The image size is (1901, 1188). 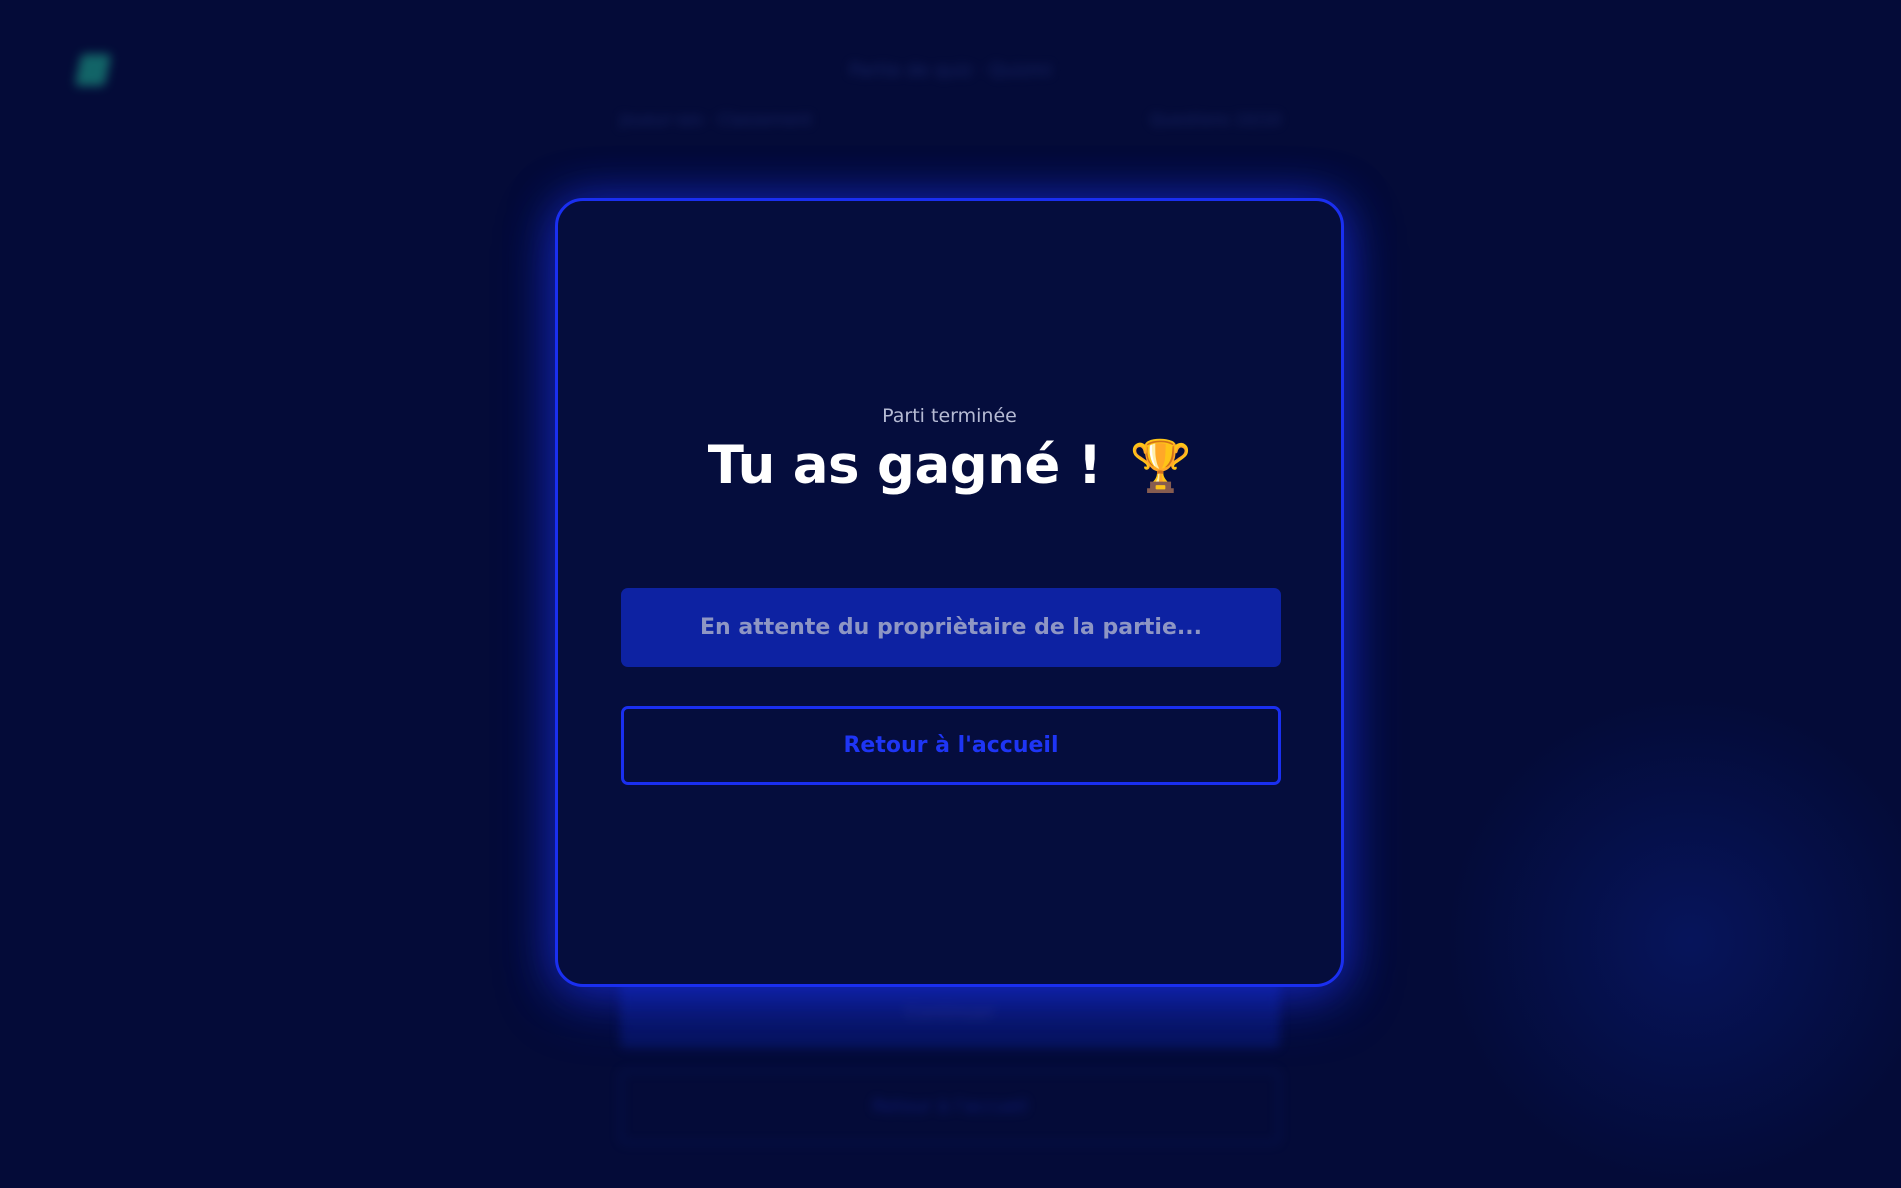 I want to click on trophy-icon: 🏆, so click(x=1160, y=466).